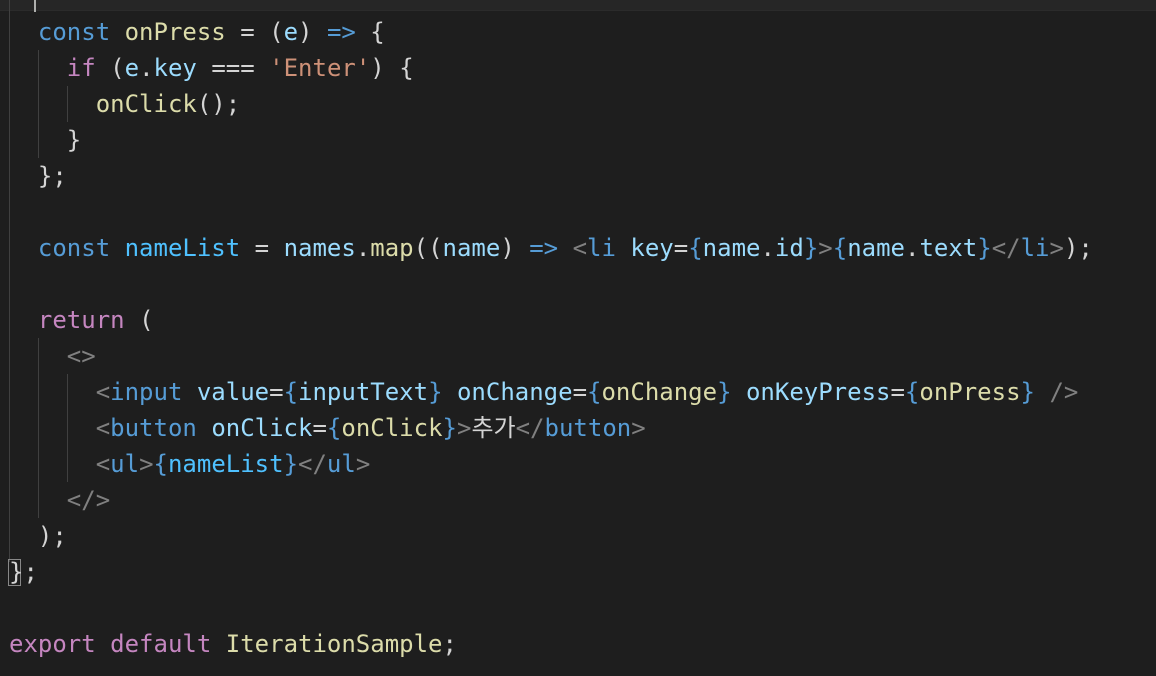 This screenshot has width=1156, height=676. Describe the element at coordinates (970, 392) in the screenshot. I see `token-function-ref: onPress` at that location.